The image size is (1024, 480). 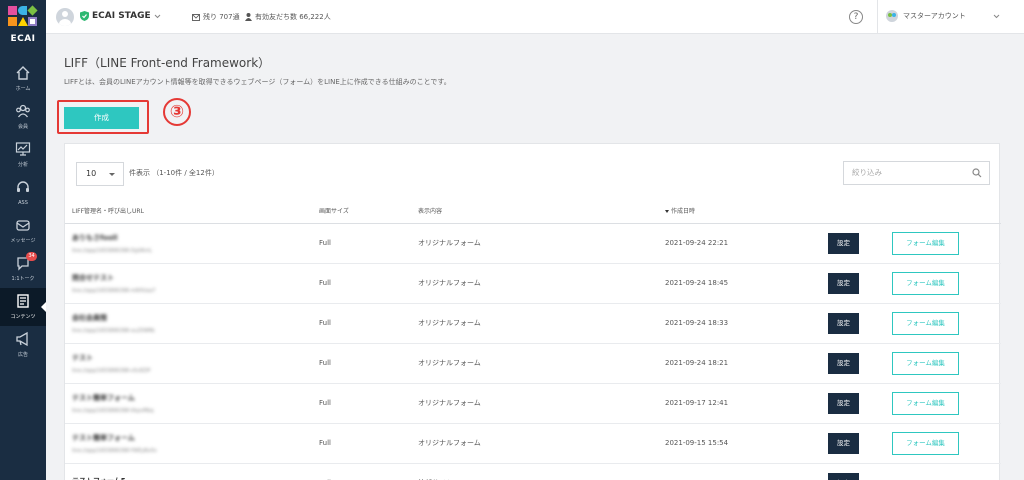 What do you see at coordinates (192, 371) in the screenshot?
I see `liff-url: line://app/1655866398-v5c8ZlP` at bounding box center [192, 371].